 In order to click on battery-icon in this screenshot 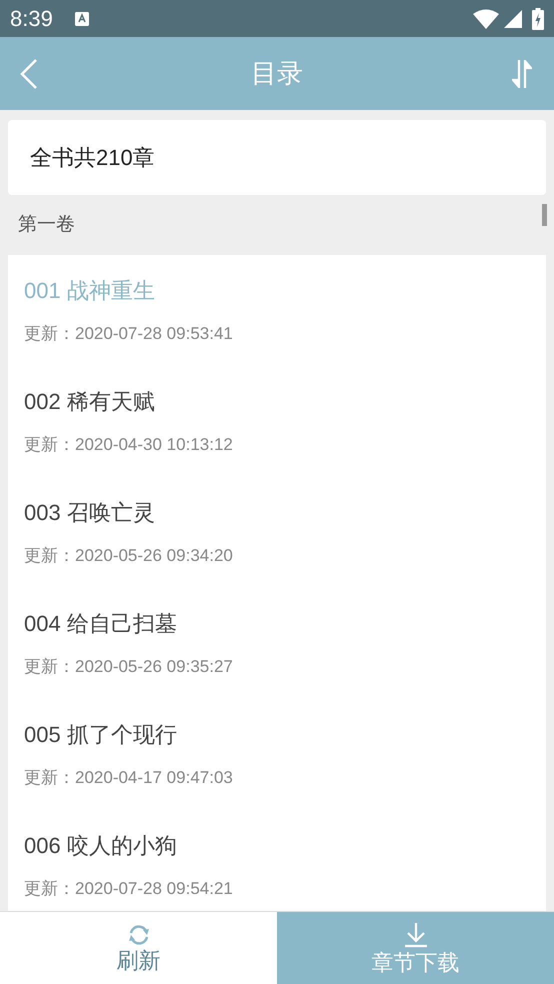, I will do `click(538, 19)`.